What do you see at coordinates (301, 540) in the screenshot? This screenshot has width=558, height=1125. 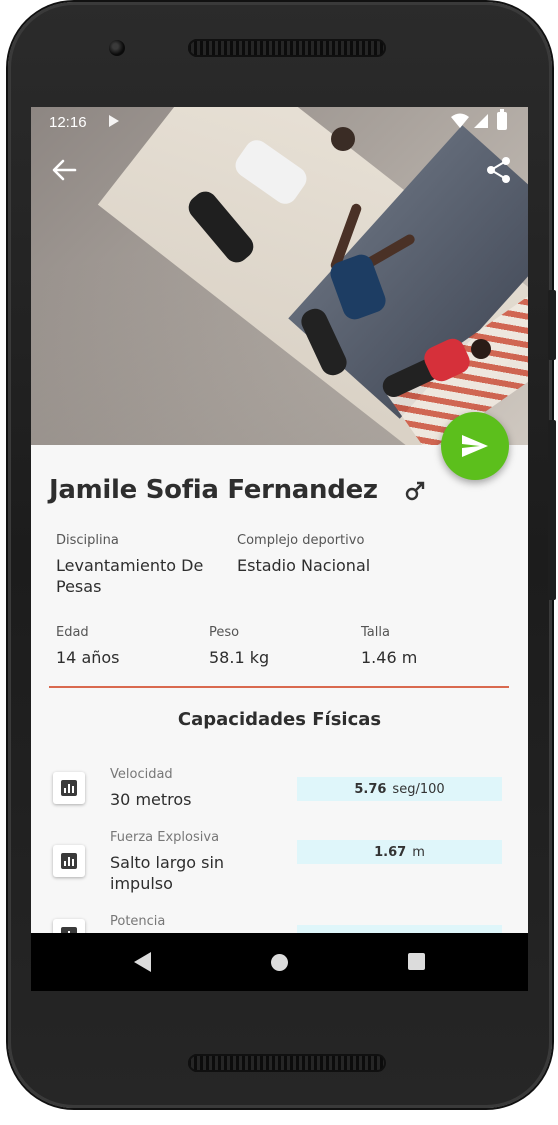 I see `complejo-label: Complejo deportivo` at bounding box center [301, 540].